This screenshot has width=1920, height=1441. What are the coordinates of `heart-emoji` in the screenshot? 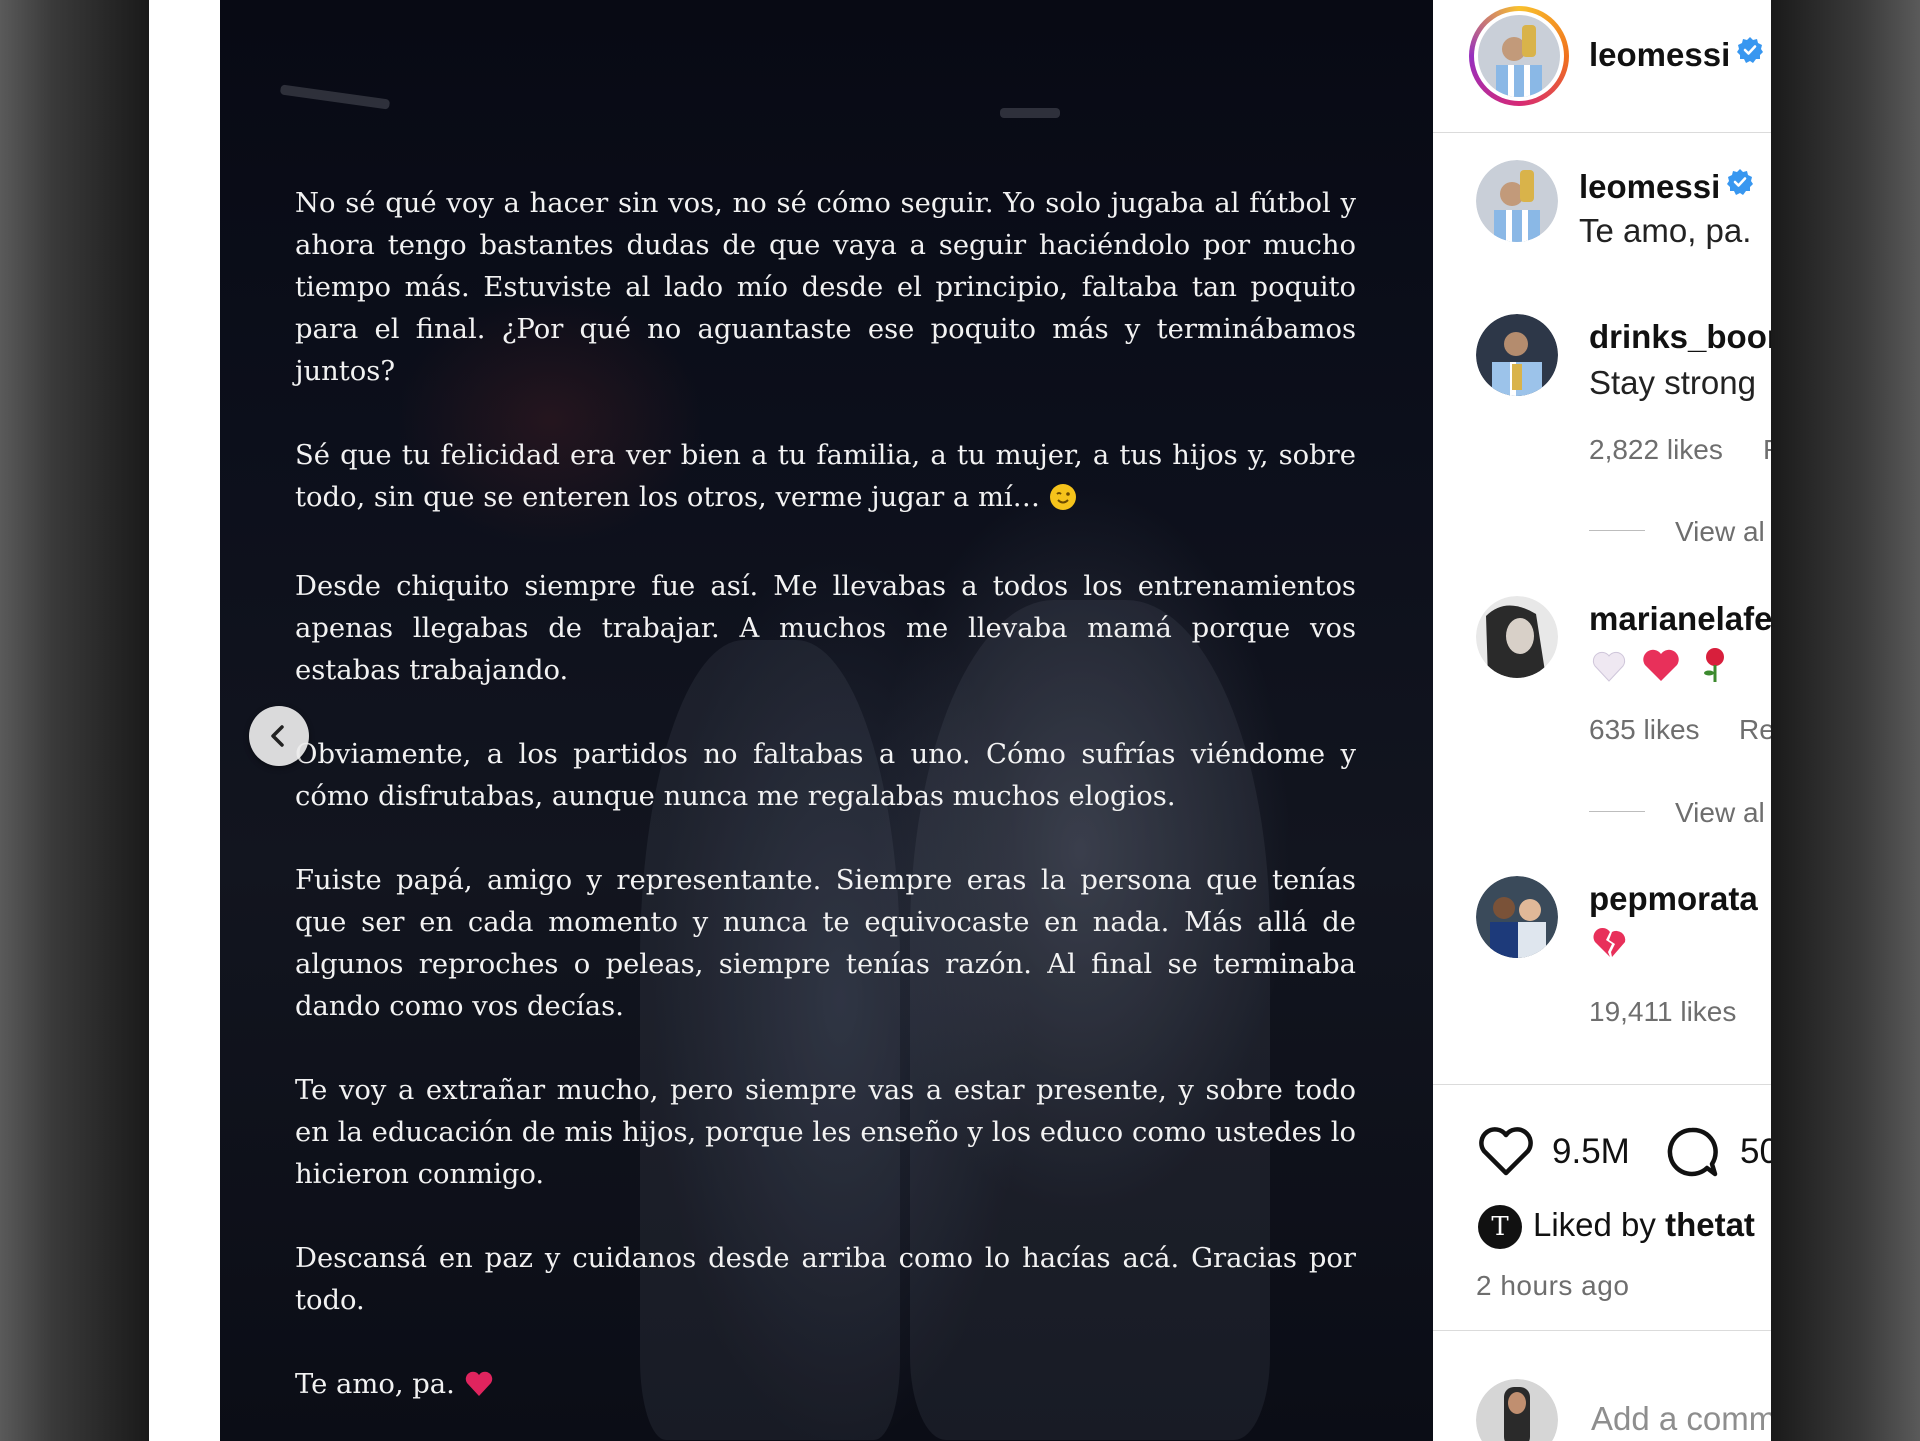 It's located at (479, 1390).